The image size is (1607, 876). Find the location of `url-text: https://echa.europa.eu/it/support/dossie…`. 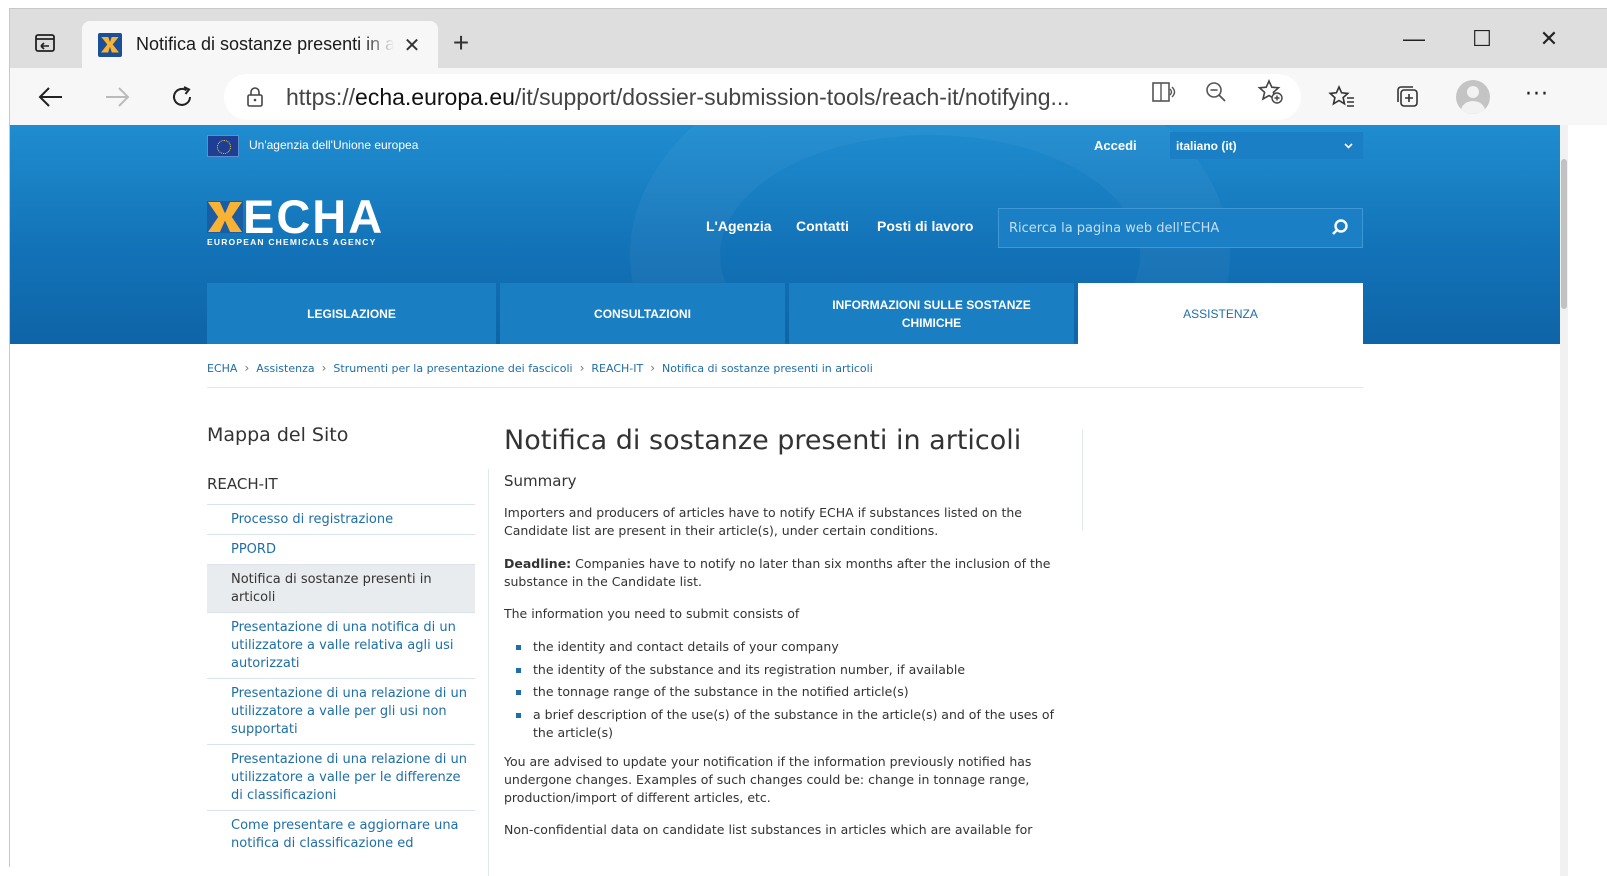

url-text: https://echa.europa.eu/it/support/dossie… is located at coordinates (702, 97).